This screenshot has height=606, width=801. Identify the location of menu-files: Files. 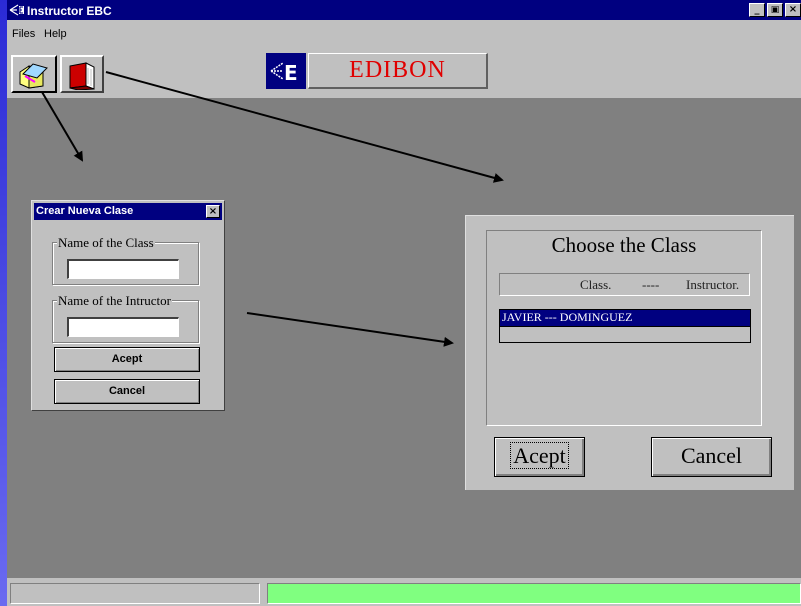
(23, 34).